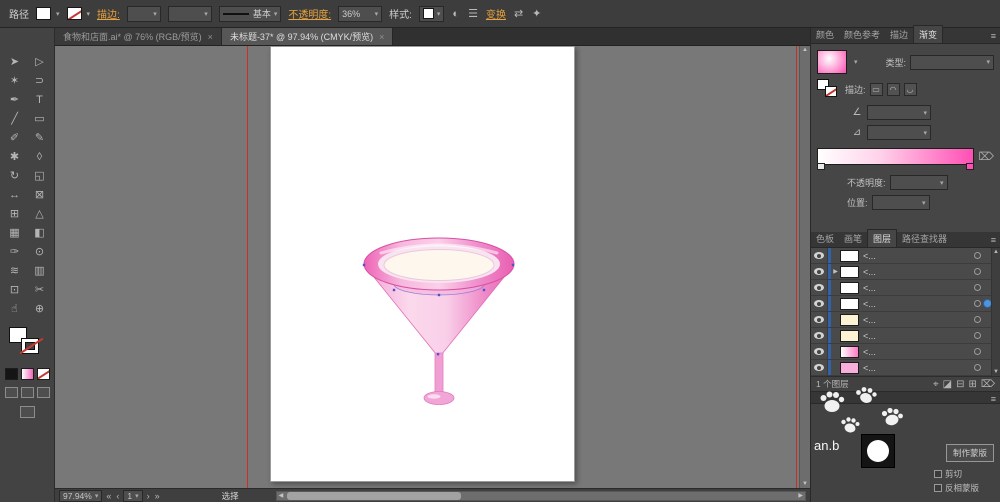 The height and width of the screenshot is (502, 1000). I want to click on scale-tool-icon: ◱, so click(39, 175).